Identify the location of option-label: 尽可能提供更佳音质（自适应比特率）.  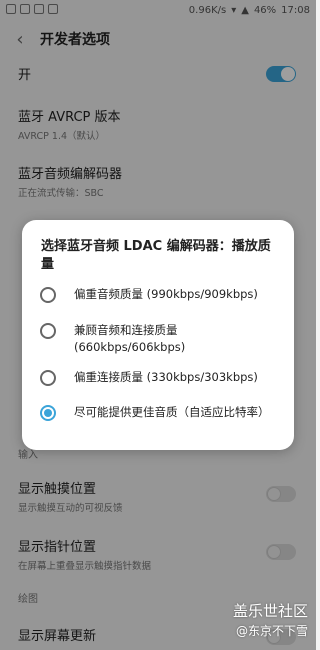
(172, 412).